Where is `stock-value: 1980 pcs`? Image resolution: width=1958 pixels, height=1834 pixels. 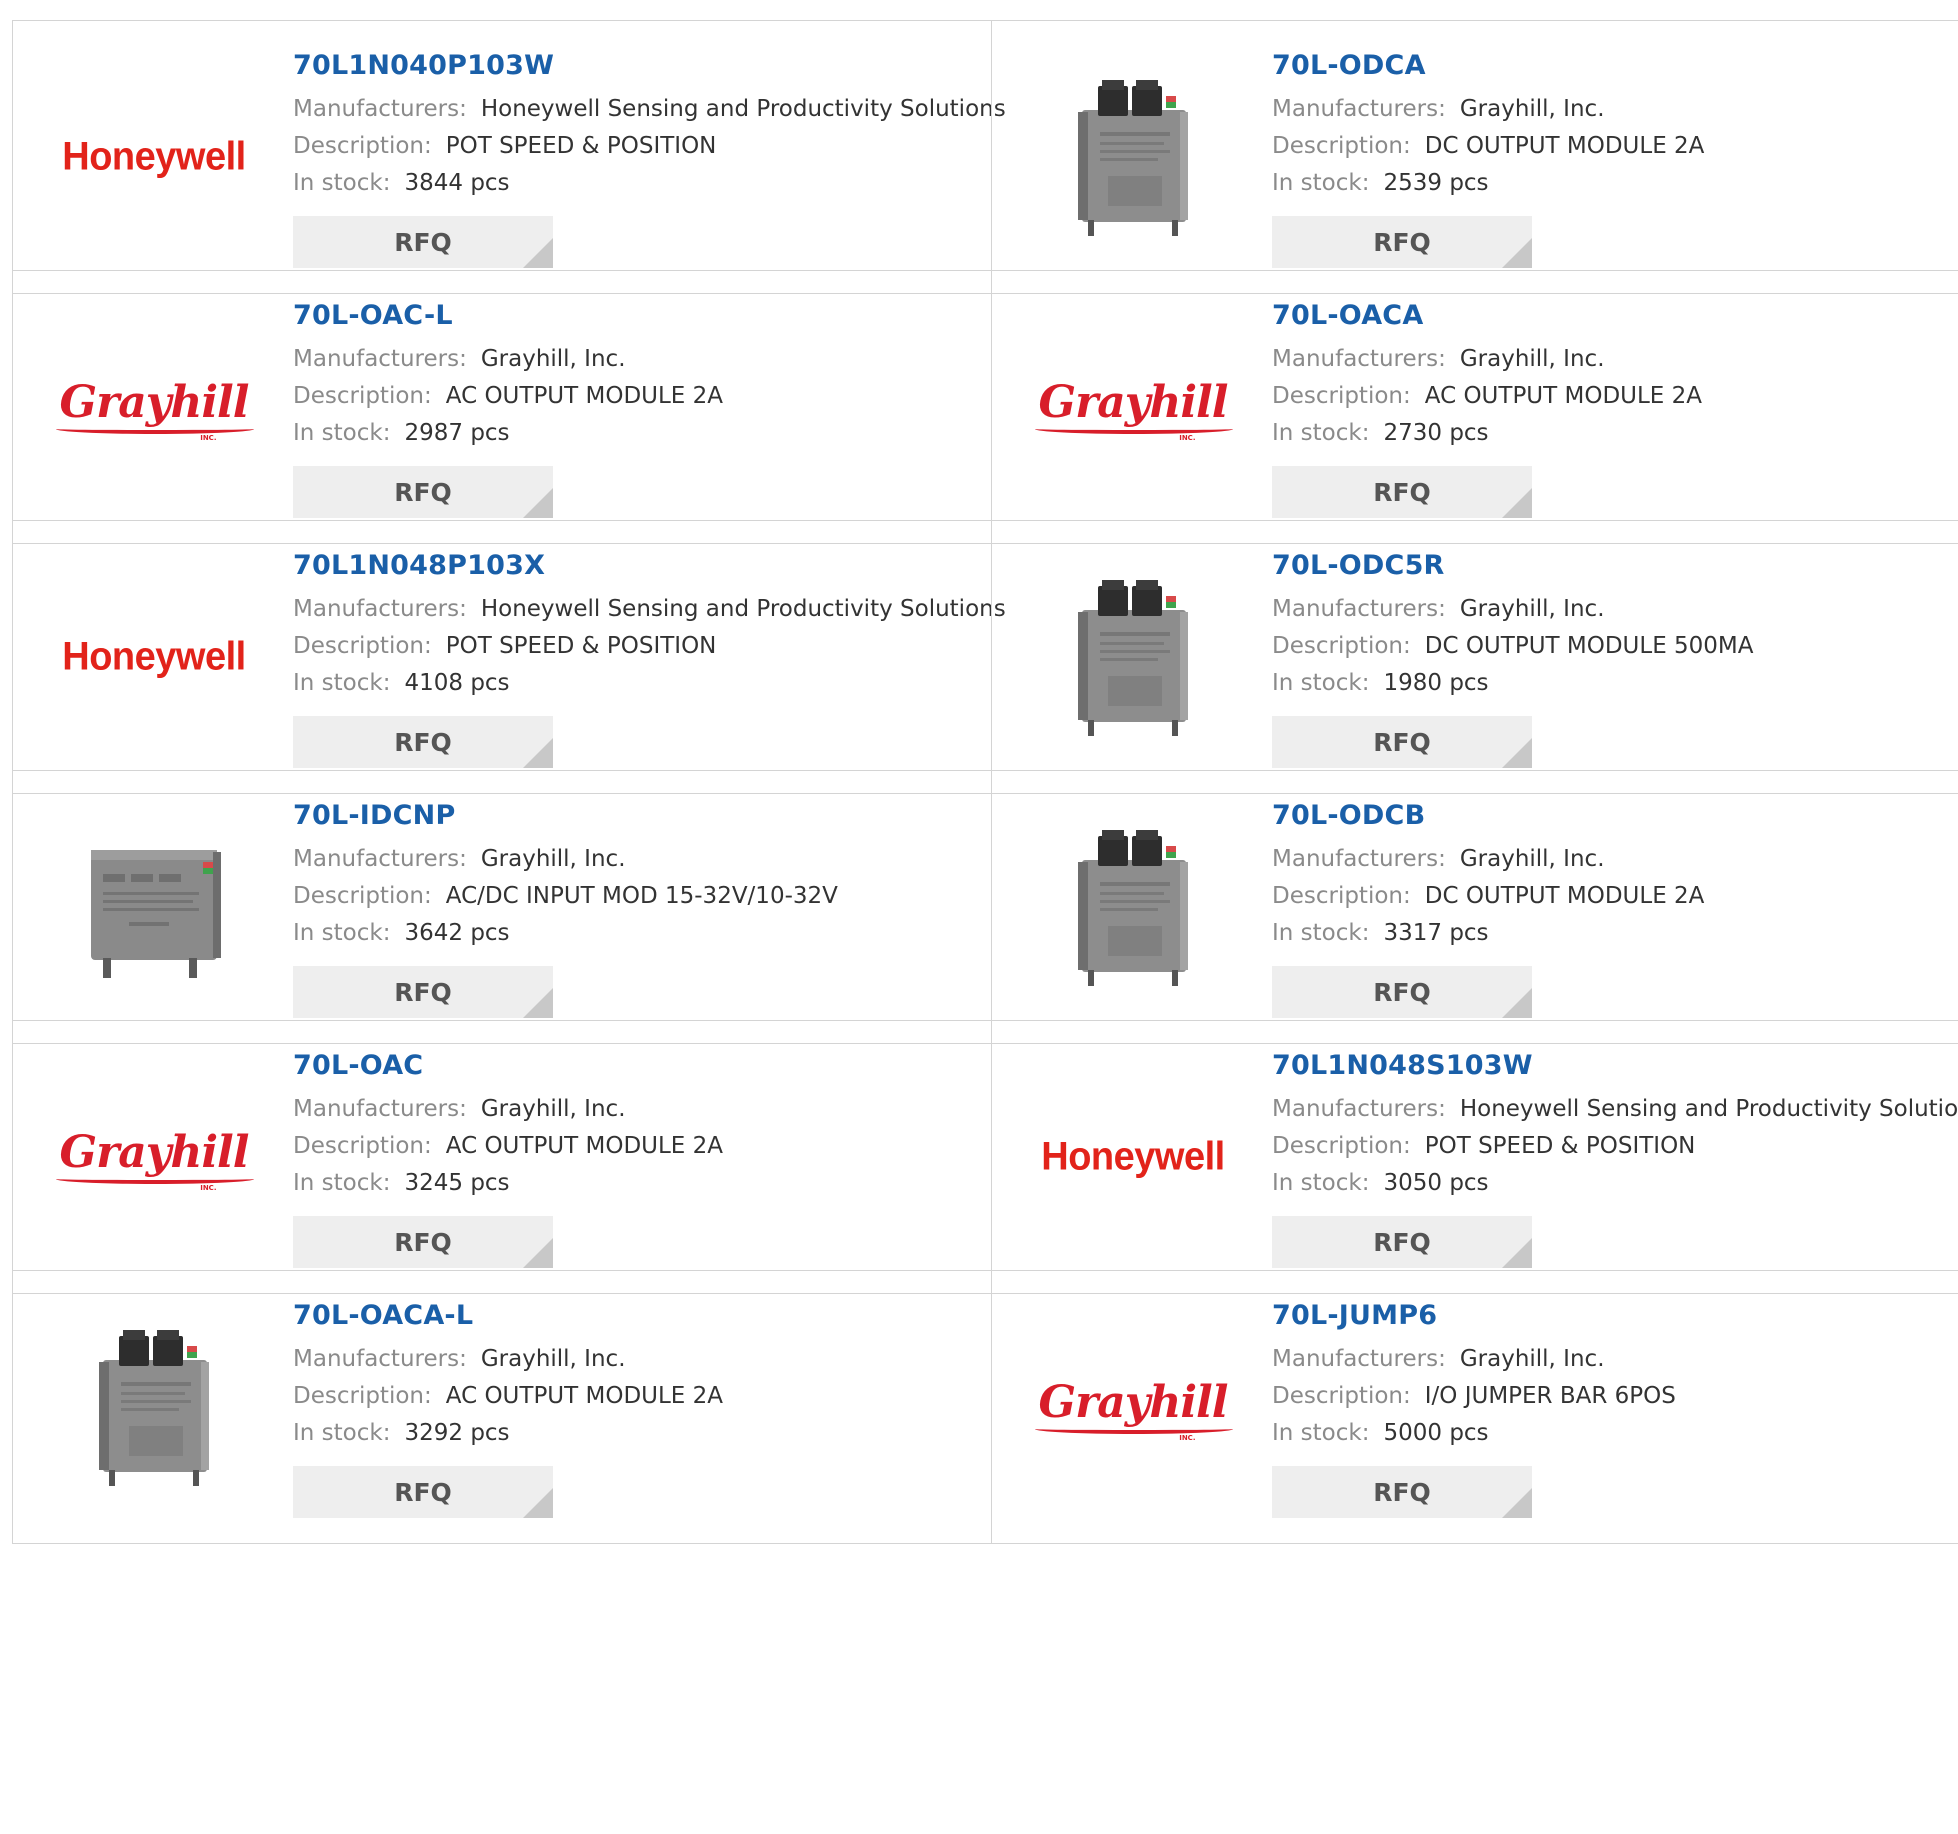
stock-value: 1980 pcs is located at coordinates (1436, 683).